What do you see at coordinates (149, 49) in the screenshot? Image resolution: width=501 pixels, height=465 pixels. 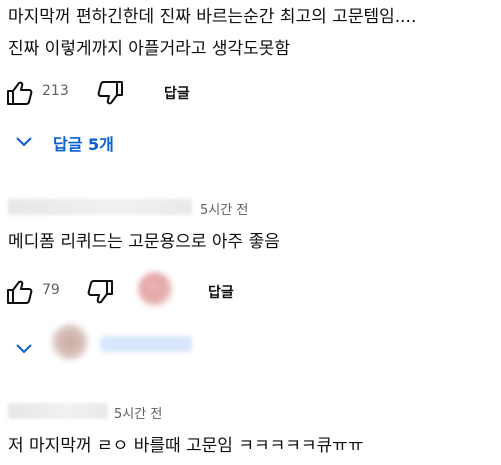 I see `comment-1-line-2: 진짜 이렇게까지 아플거라고 생각도못함` at bounding box center [149, 49].